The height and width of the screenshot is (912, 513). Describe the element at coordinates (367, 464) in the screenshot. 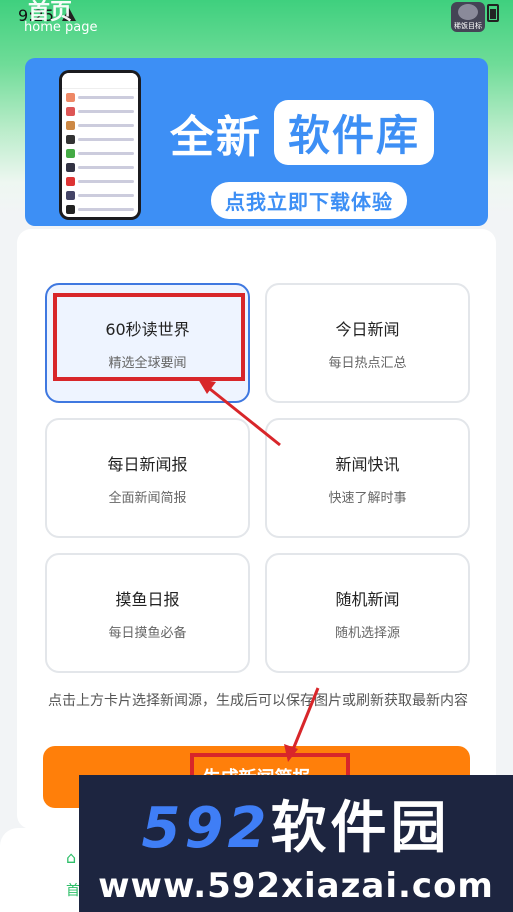

I see `card-title: 新闻快讯` at that location.